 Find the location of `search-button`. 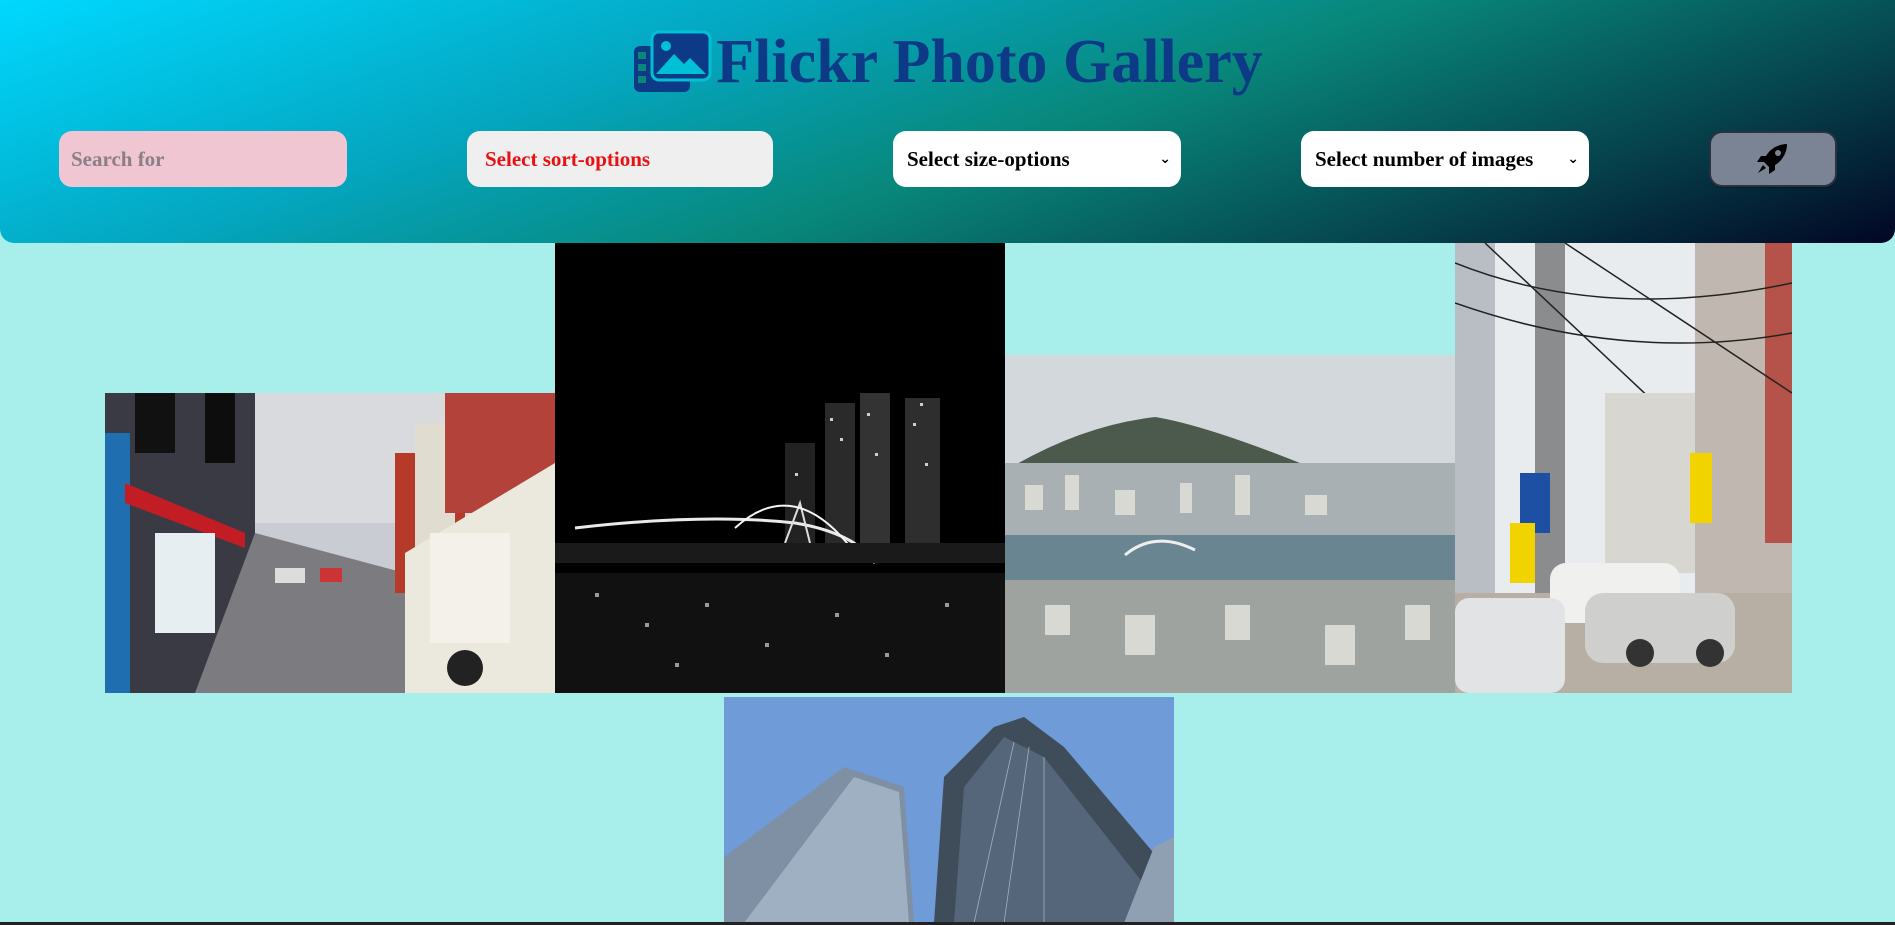

search-button is located at coordinates (1773, 159).